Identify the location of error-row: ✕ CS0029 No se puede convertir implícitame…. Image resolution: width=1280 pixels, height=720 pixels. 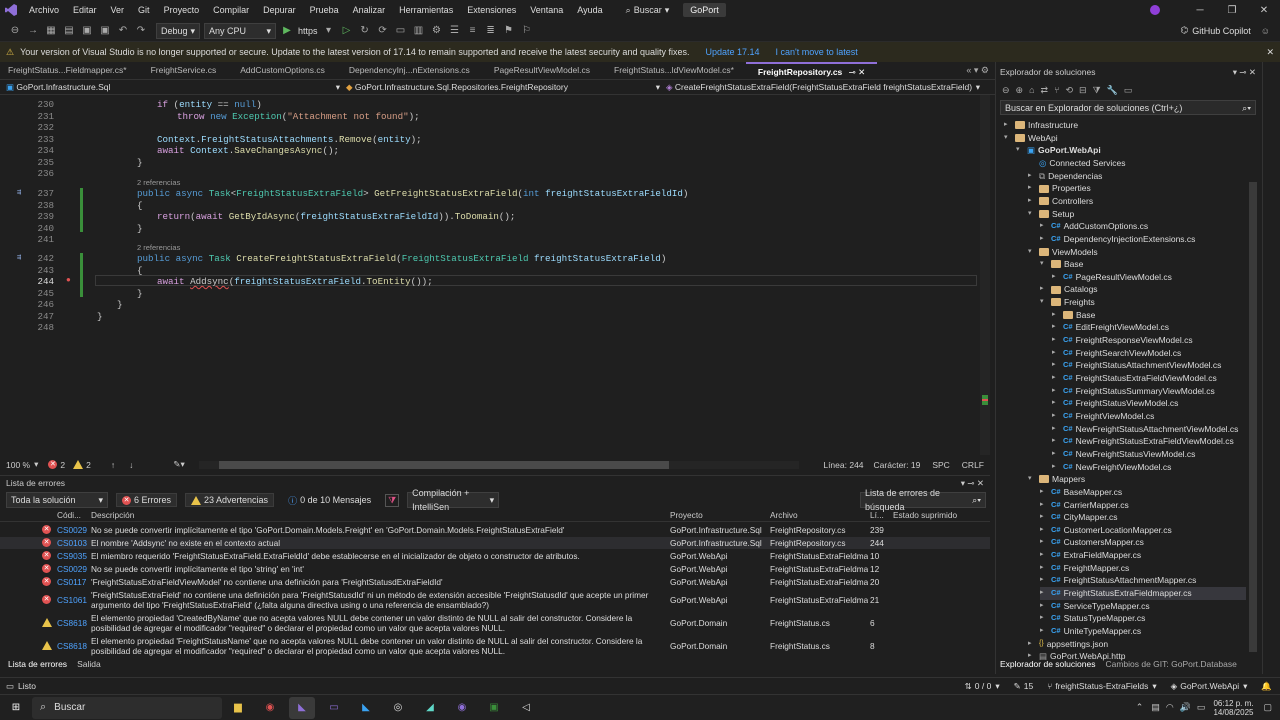
(495, 569).